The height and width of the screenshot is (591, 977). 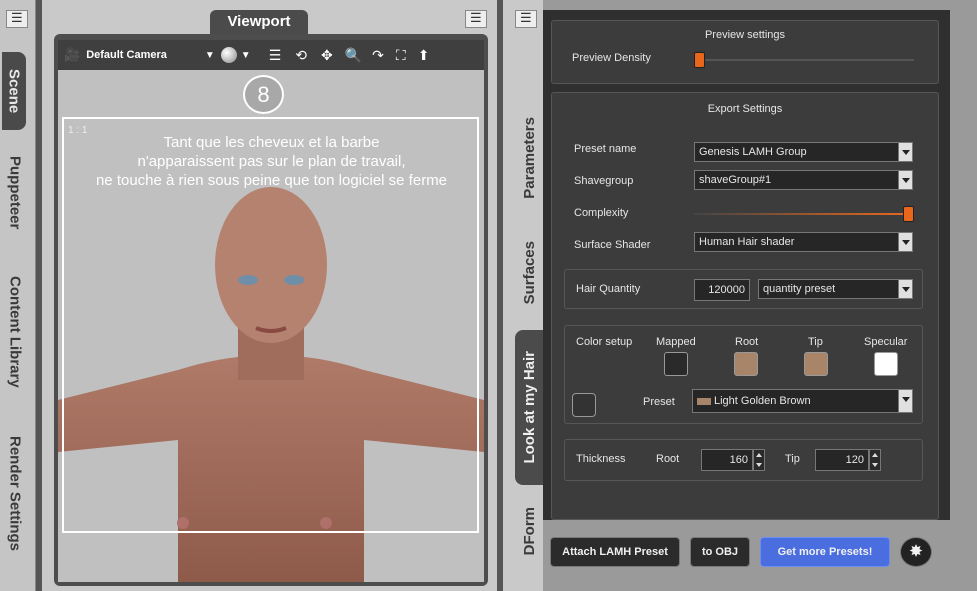 I want to click on thickness-root-input: 160, so click(x=727, y=460).